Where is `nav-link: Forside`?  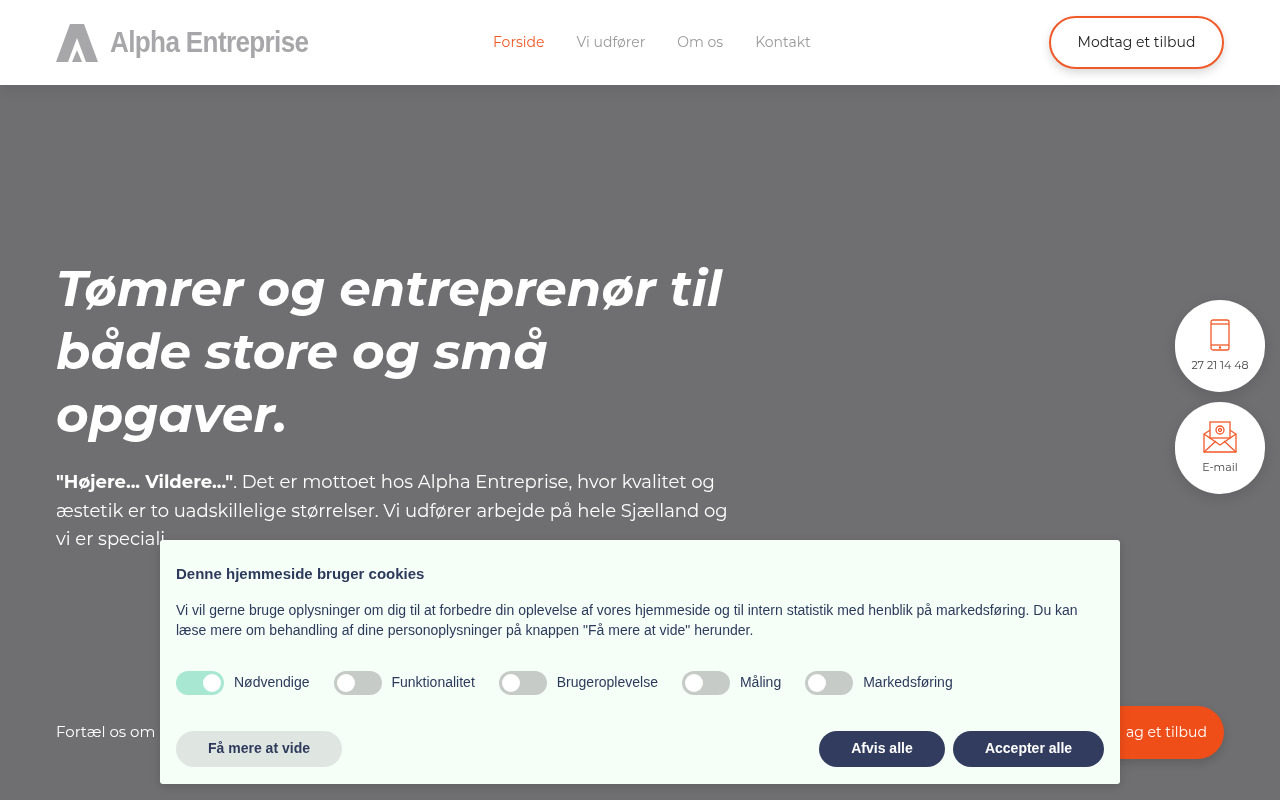 nav-link: Forside is located at coordinates (519, 42).